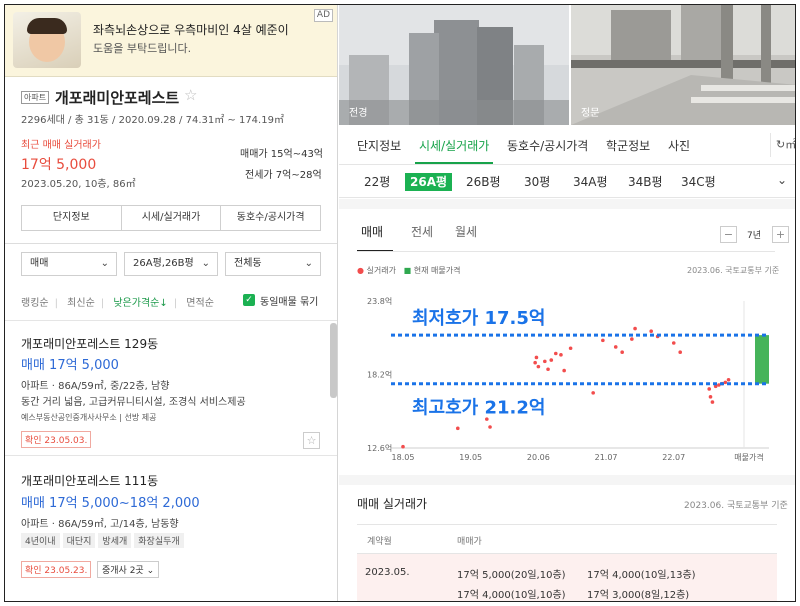 The height and width of the screenshot is (606, 800). Describe the element at coordinates (372, 231) in the screenshot. I see `tab-sale: 매매` at that location.